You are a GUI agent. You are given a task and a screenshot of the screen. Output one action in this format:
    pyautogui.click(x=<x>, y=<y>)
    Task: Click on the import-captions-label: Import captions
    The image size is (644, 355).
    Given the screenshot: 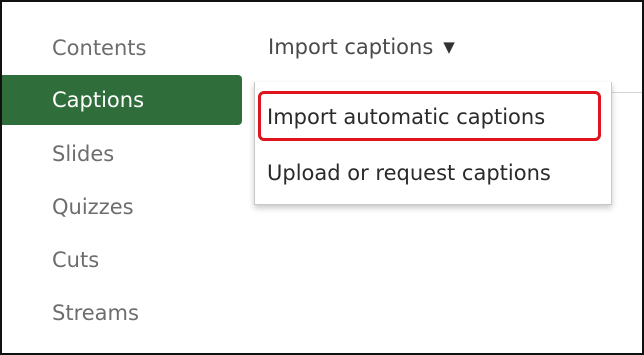 What is the action you would take?
    pyautogui.click(x=351, y=47)
    